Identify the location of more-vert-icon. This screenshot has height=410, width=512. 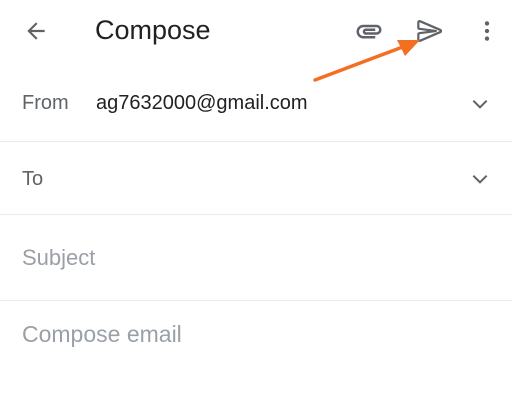
(487, 31).